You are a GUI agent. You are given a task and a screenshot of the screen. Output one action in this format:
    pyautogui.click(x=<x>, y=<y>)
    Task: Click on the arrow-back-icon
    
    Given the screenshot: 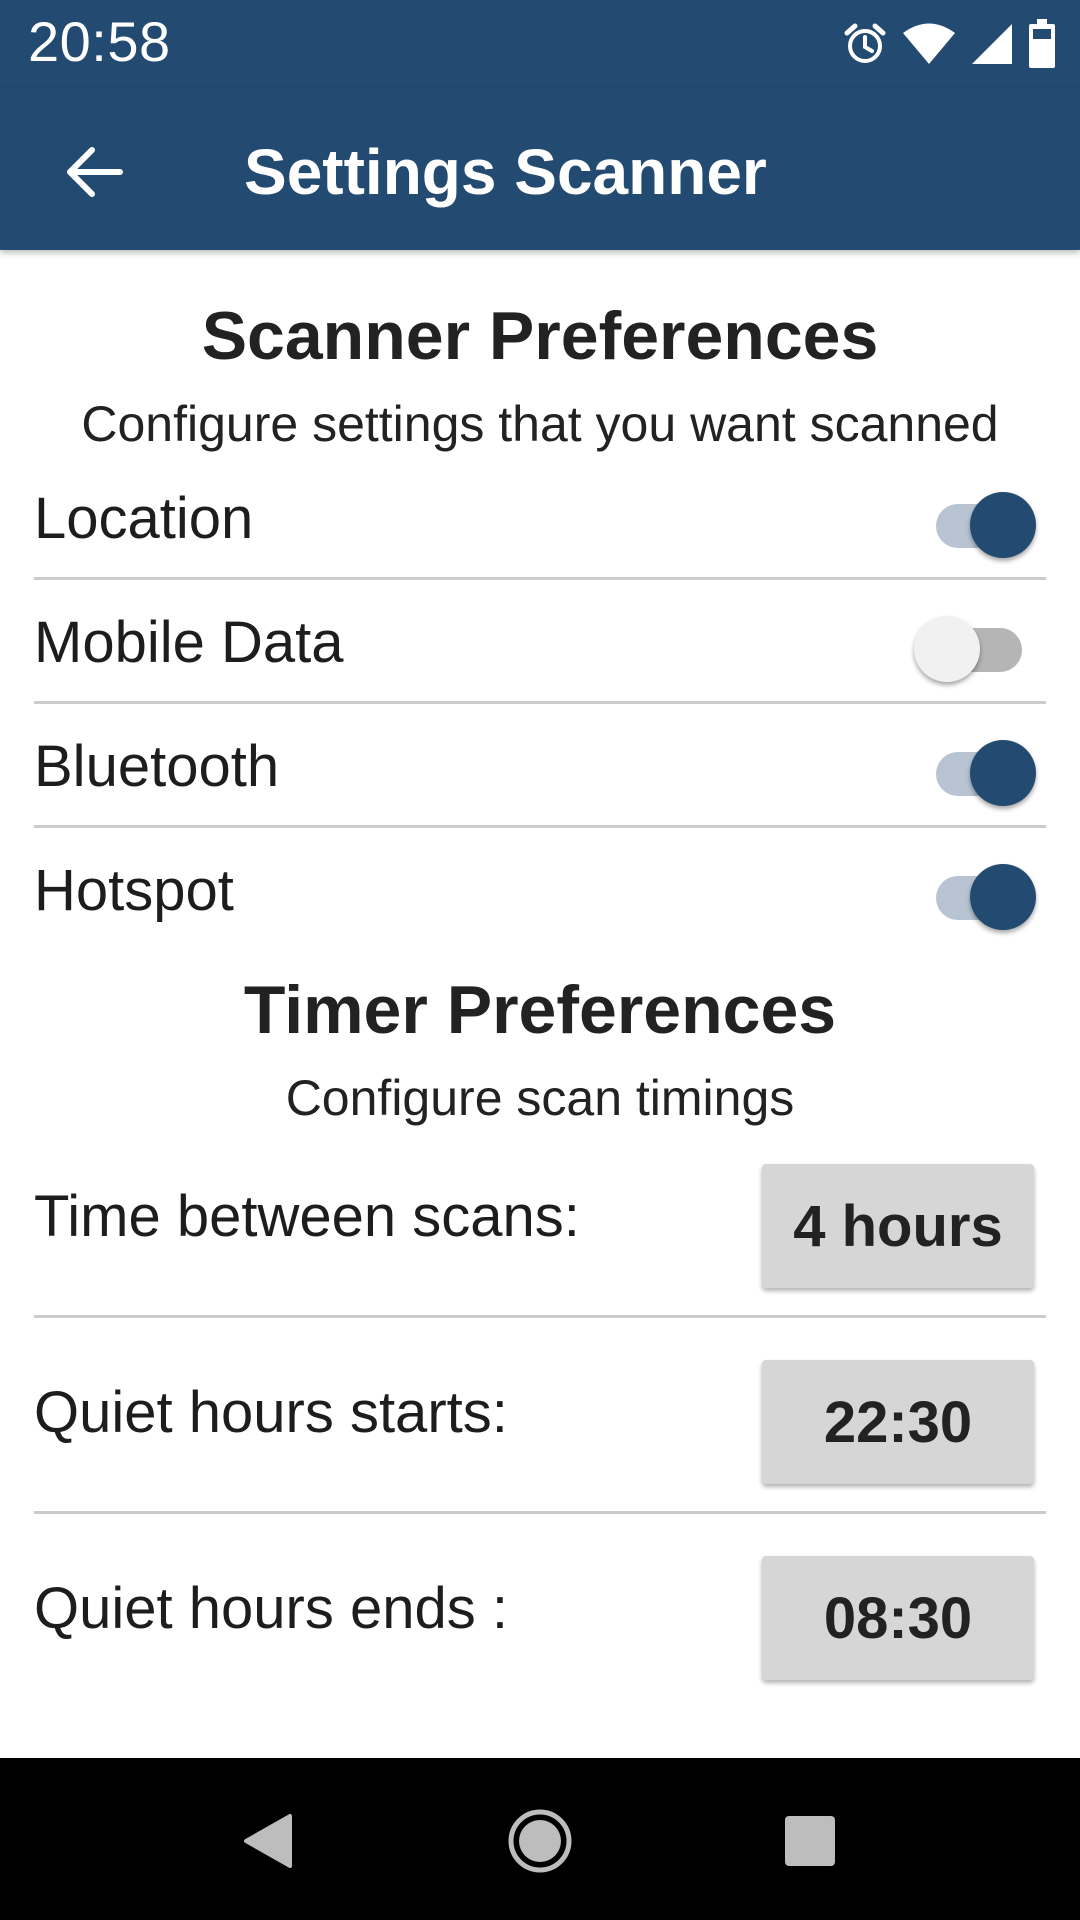 What is the action you would take?
    pyautogui.click(x=94, y=174)
    